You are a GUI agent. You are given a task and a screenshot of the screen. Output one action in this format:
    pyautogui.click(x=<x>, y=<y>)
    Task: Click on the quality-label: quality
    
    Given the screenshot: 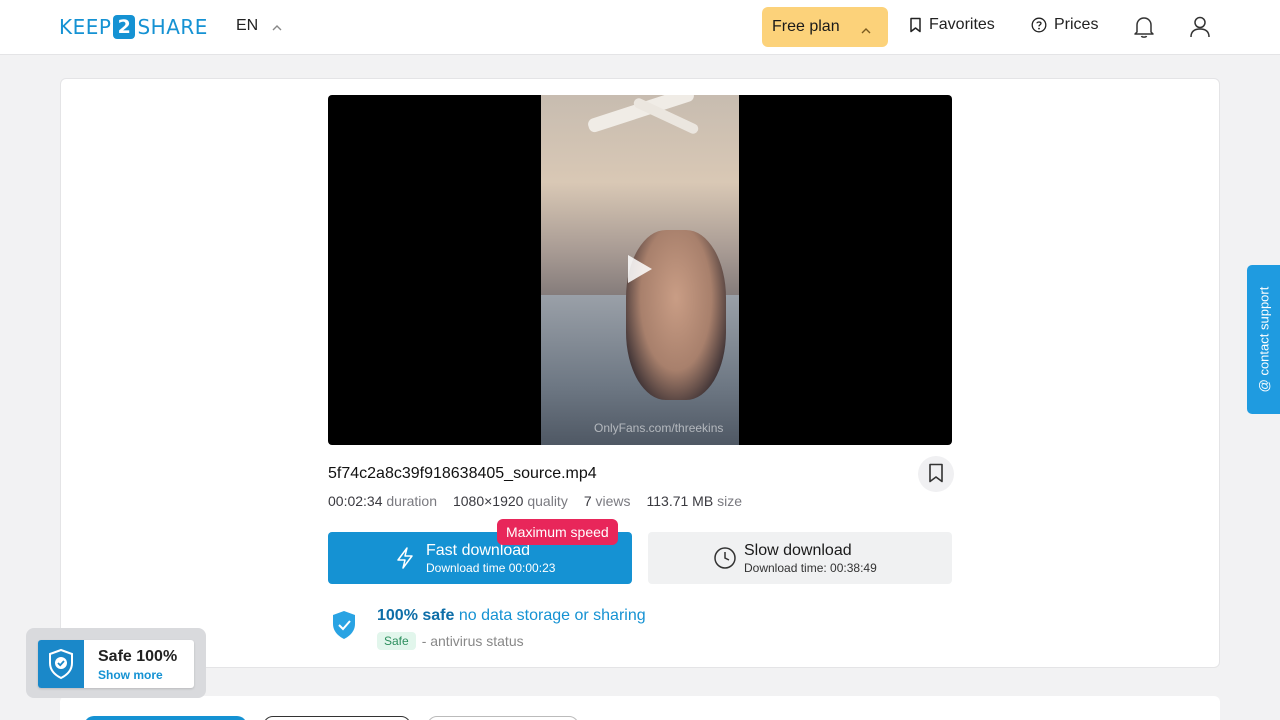 What is the action you would take?
    pyautogui.click(x=547, y=501)
    